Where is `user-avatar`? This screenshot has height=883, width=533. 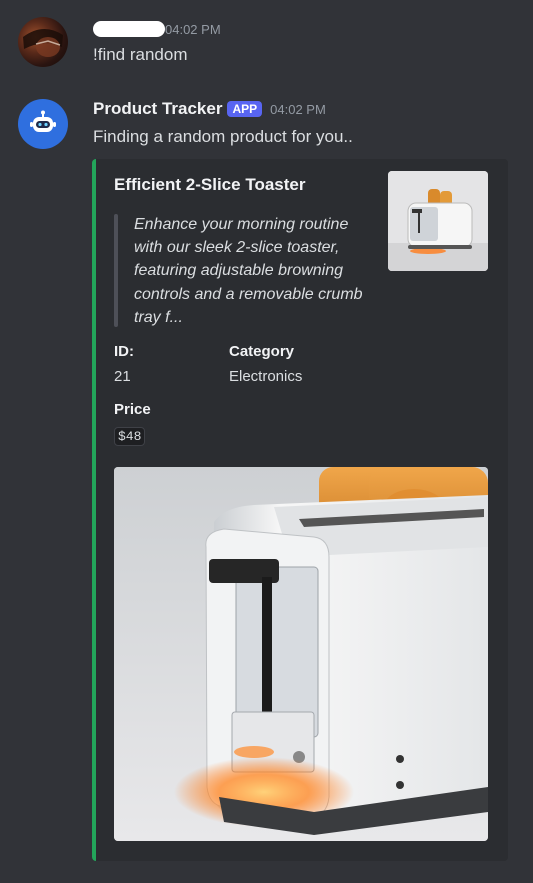 user-avatar is located at coordinates (43, 42).